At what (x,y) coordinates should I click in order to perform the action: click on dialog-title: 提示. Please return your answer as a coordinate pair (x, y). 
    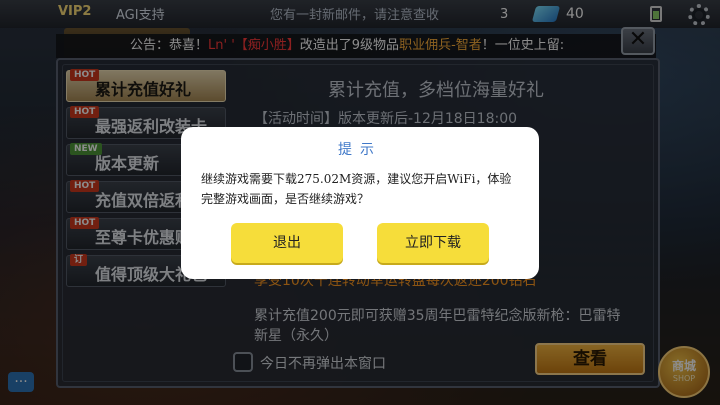
    Looking at the image, I should click on (360, 150).